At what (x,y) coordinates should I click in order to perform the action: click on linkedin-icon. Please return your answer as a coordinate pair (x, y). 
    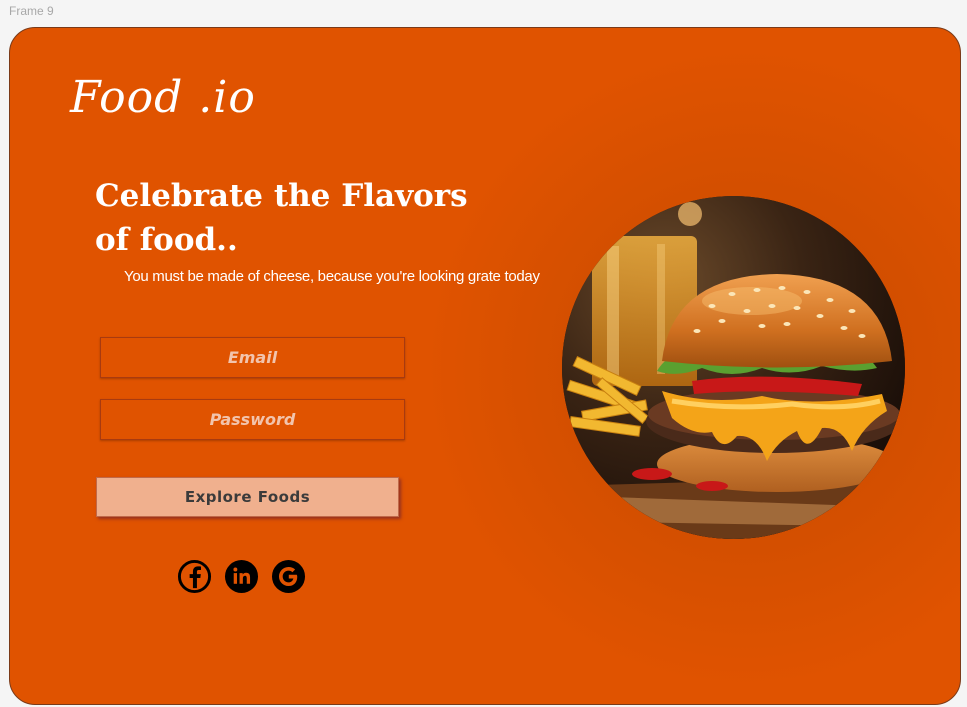
    Looking at the image, I should click on (241, 576).